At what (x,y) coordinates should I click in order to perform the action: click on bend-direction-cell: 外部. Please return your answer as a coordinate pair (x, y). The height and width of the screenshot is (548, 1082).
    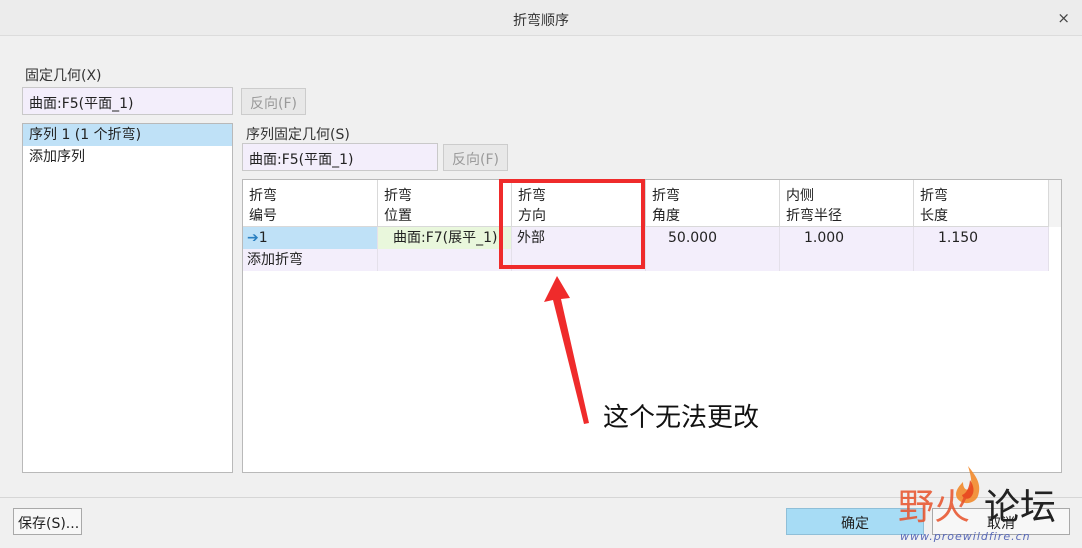
    Looking at the image, I should click on (579, 238).